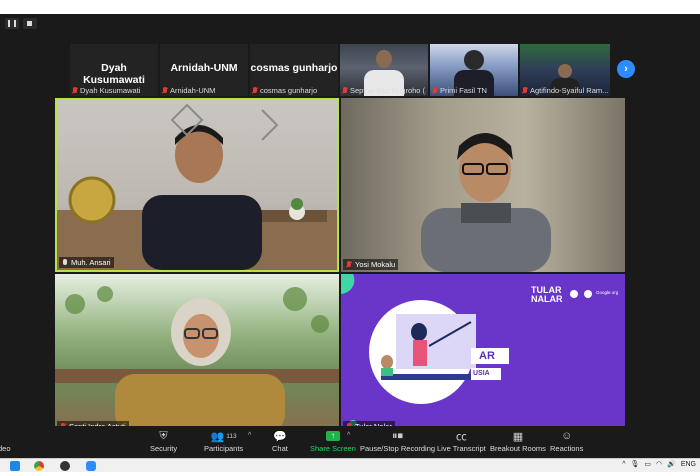 The width and height of the screenshot is (700, 472). Describe the element at coordinates (110, 90) in the screenshot. I see `thumbnail-label: Dyah Kusumawati` at that location.